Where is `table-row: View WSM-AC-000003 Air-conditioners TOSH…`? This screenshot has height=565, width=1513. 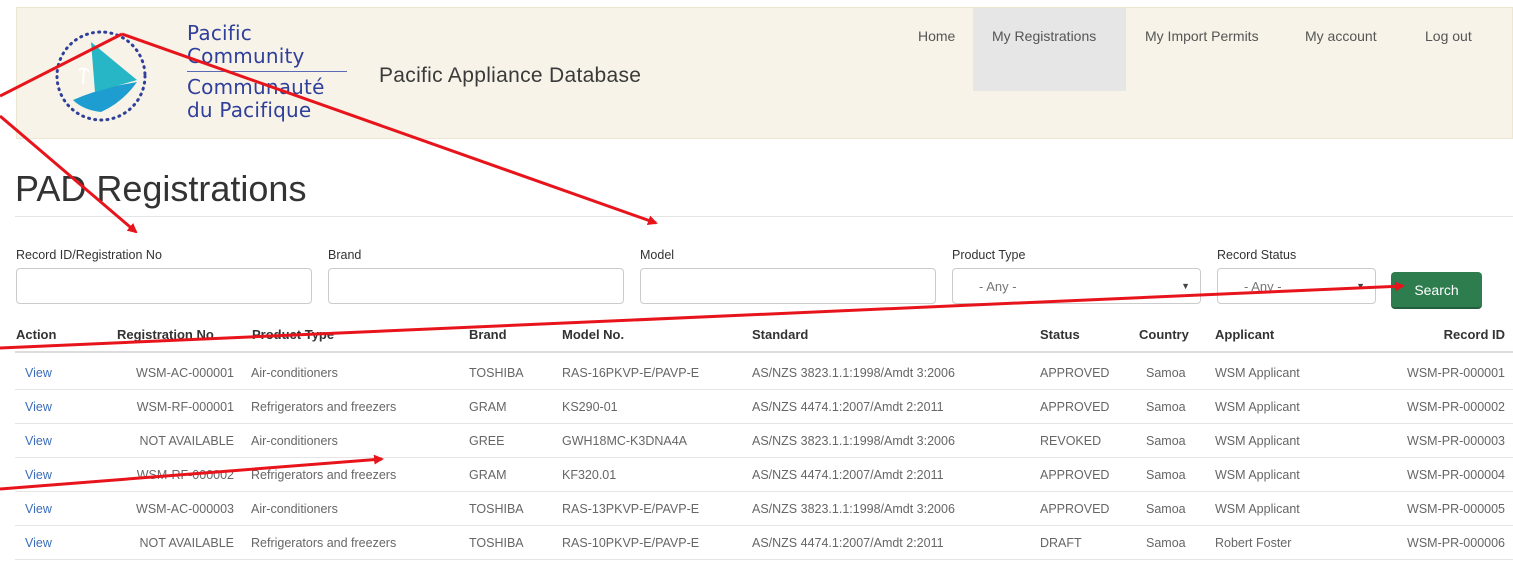
table-row: View WSM-AC-000003 Air-conditioners TOSH… is located at coordinates (764, 509).